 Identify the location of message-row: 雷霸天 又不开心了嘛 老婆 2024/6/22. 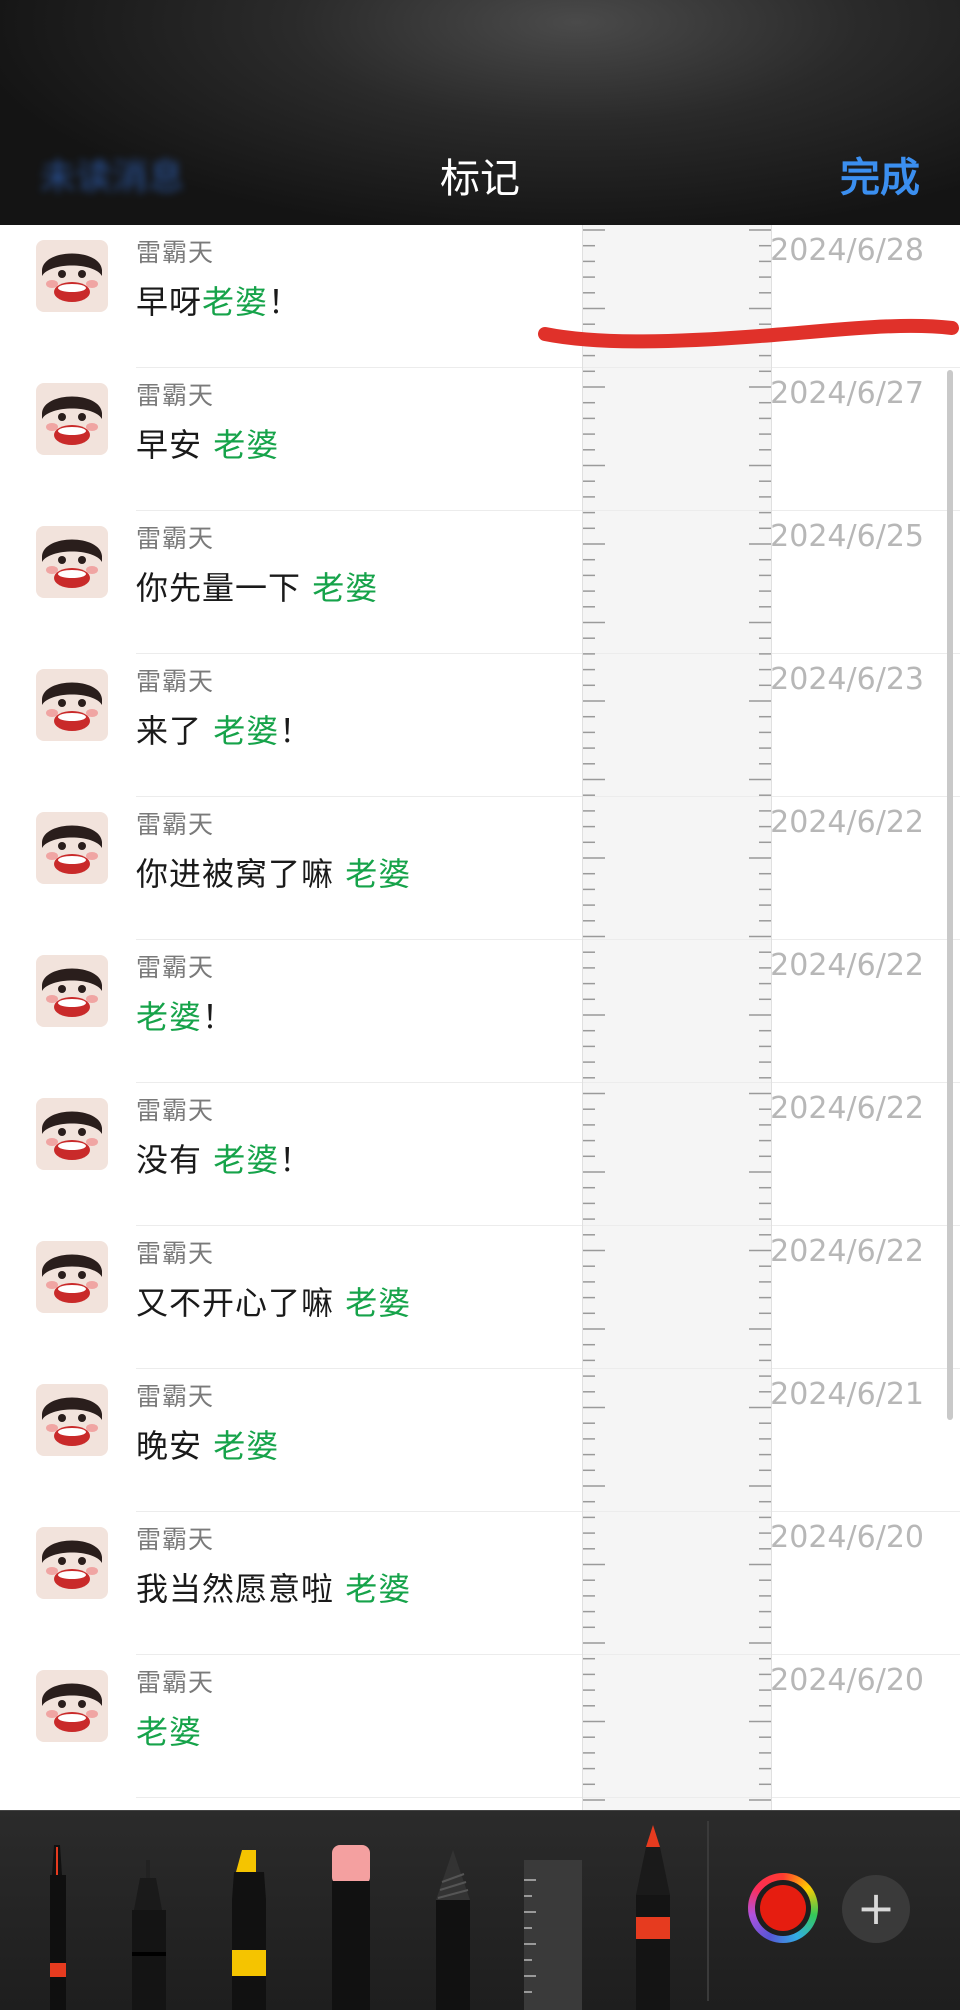
(480, 1297).